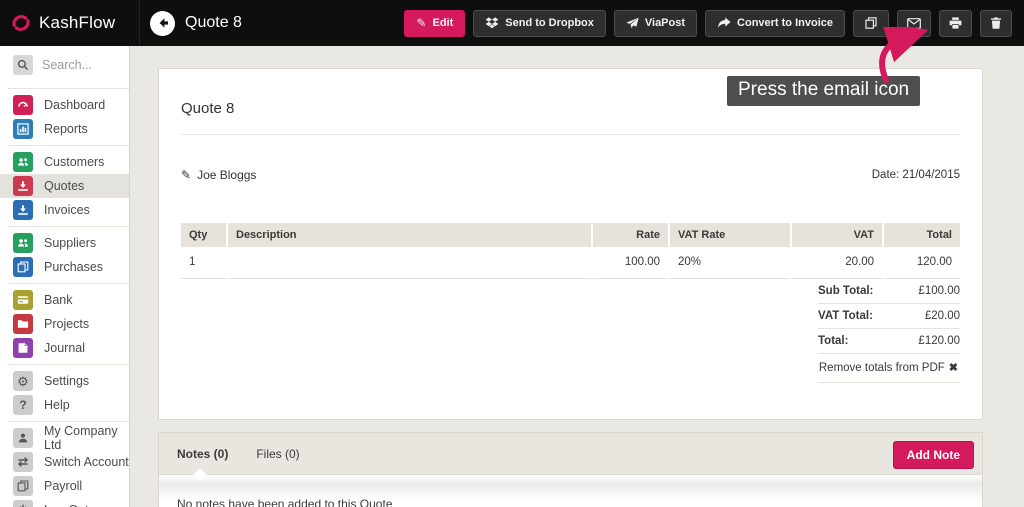 Image resolution: width=1024 pixels, height=507 pixels. I want to click on email-button, so click(914, 23).